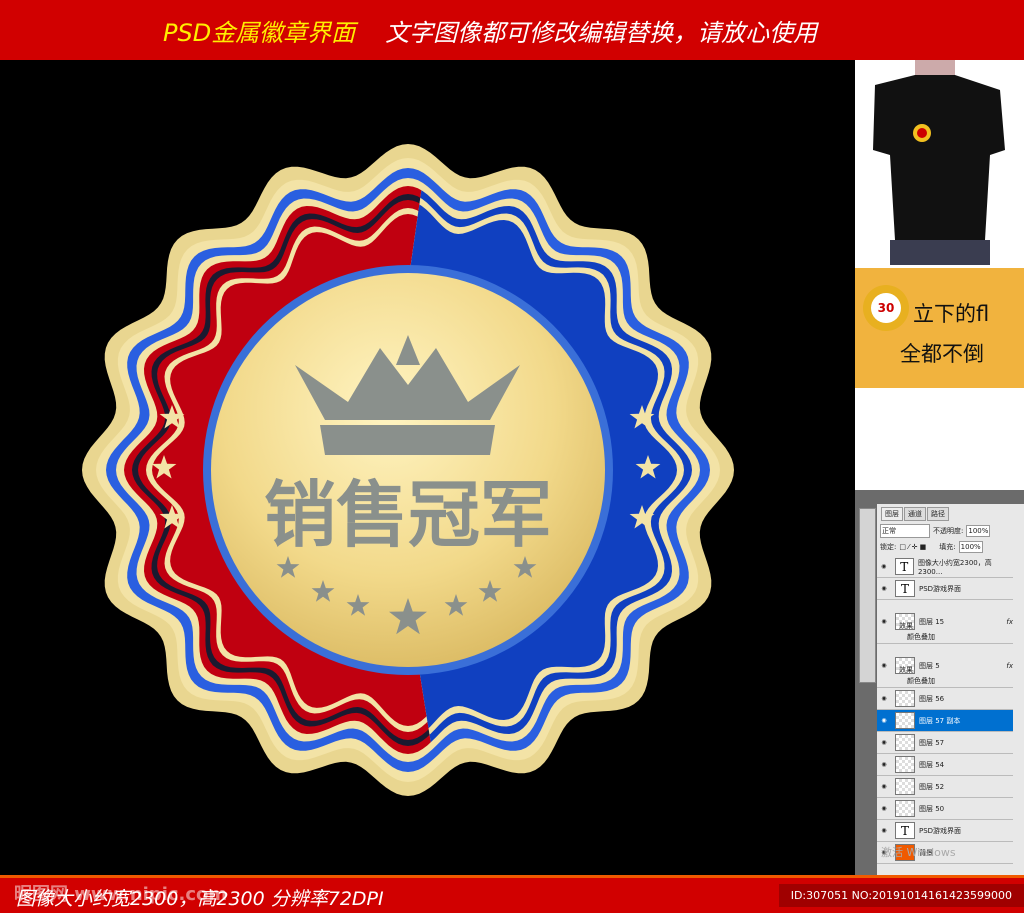 This screenshot has height=913, width=1024. Describe the element at coordinates (888, 547) in the screenshot. I see `lock-label: 锁定:` at that location.